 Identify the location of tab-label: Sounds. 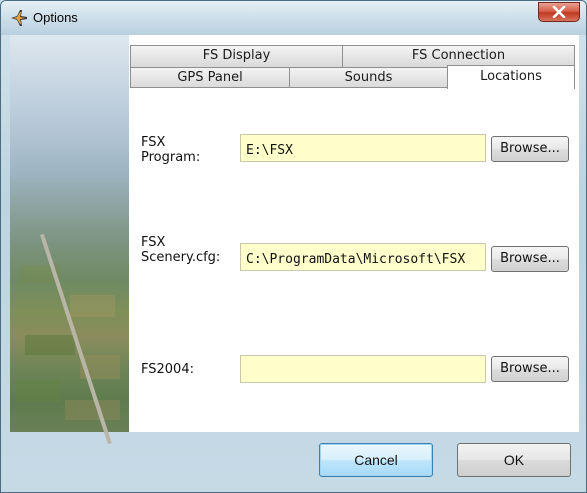
(368, 77).